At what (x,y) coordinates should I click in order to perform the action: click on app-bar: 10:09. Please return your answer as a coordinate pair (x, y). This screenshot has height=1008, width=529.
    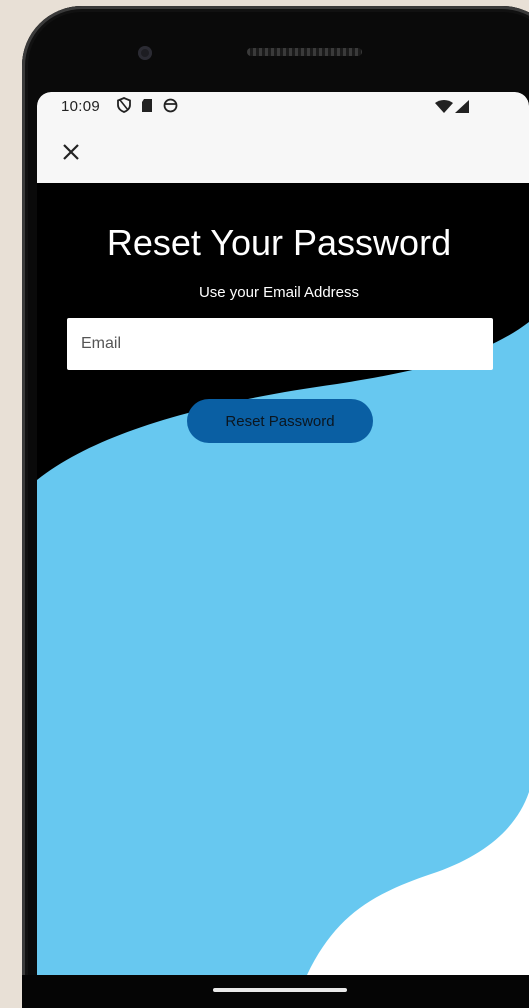
    Looking at the image, I should click on (283, 137).